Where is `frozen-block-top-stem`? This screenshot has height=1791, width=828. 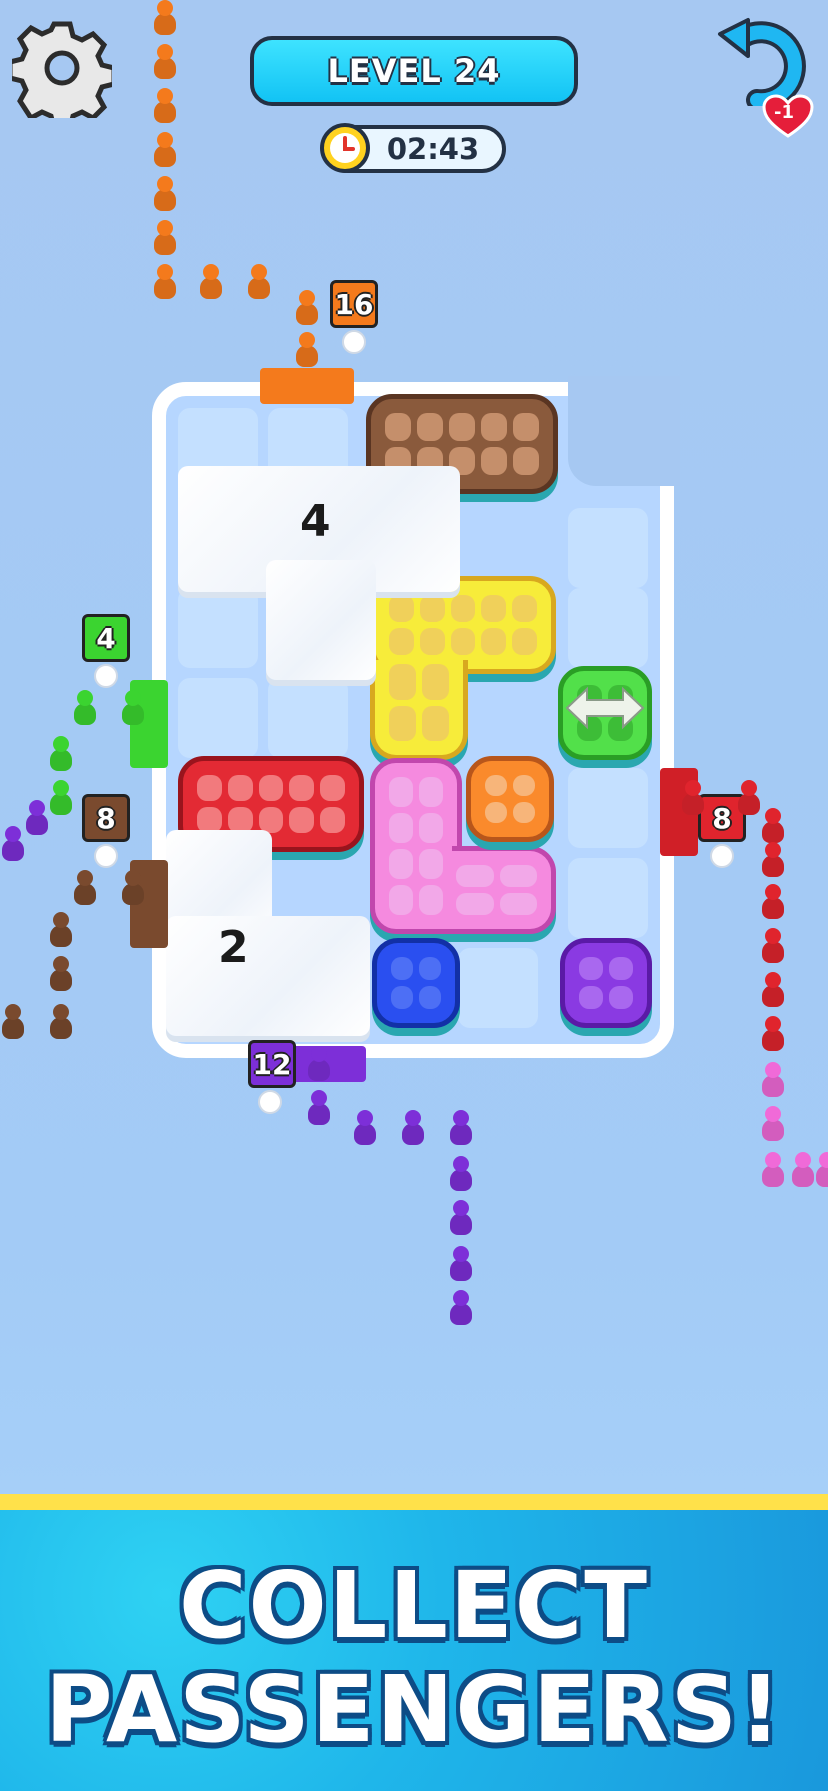 frozen-block-top-stem is located at coordinates (321, 620).